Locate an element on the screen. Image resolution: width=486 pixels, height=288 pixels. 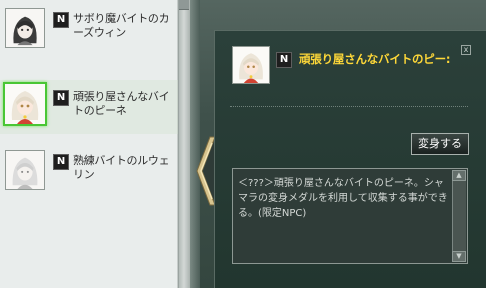
portrait-dark-hair is located at coordinates (25, 28).